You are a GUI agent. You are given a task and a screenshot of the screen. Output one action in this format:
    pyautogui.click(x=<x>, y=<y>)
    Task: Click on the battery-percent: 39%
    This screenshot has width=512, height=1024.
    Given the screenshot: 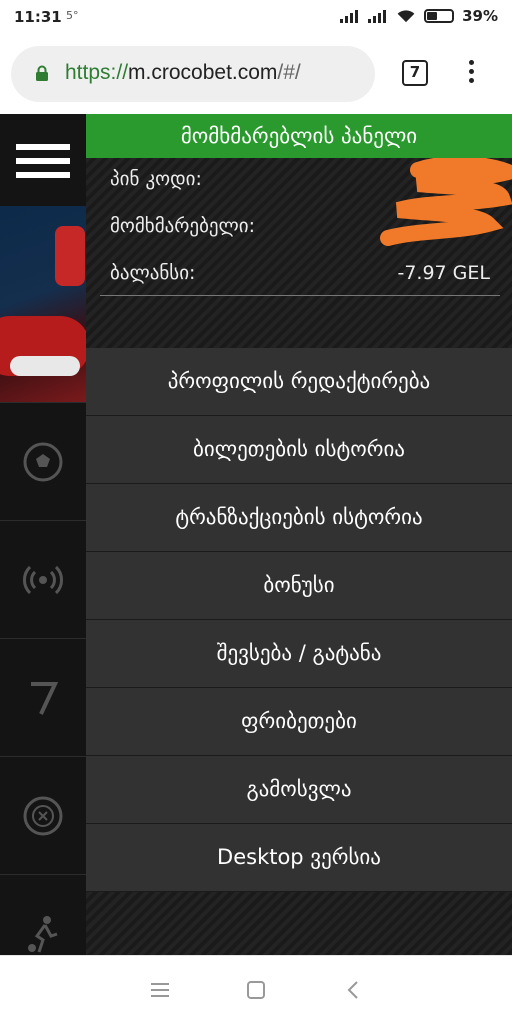 What is the action you would take?
    pyautogui.click(x=480, y=16)
    